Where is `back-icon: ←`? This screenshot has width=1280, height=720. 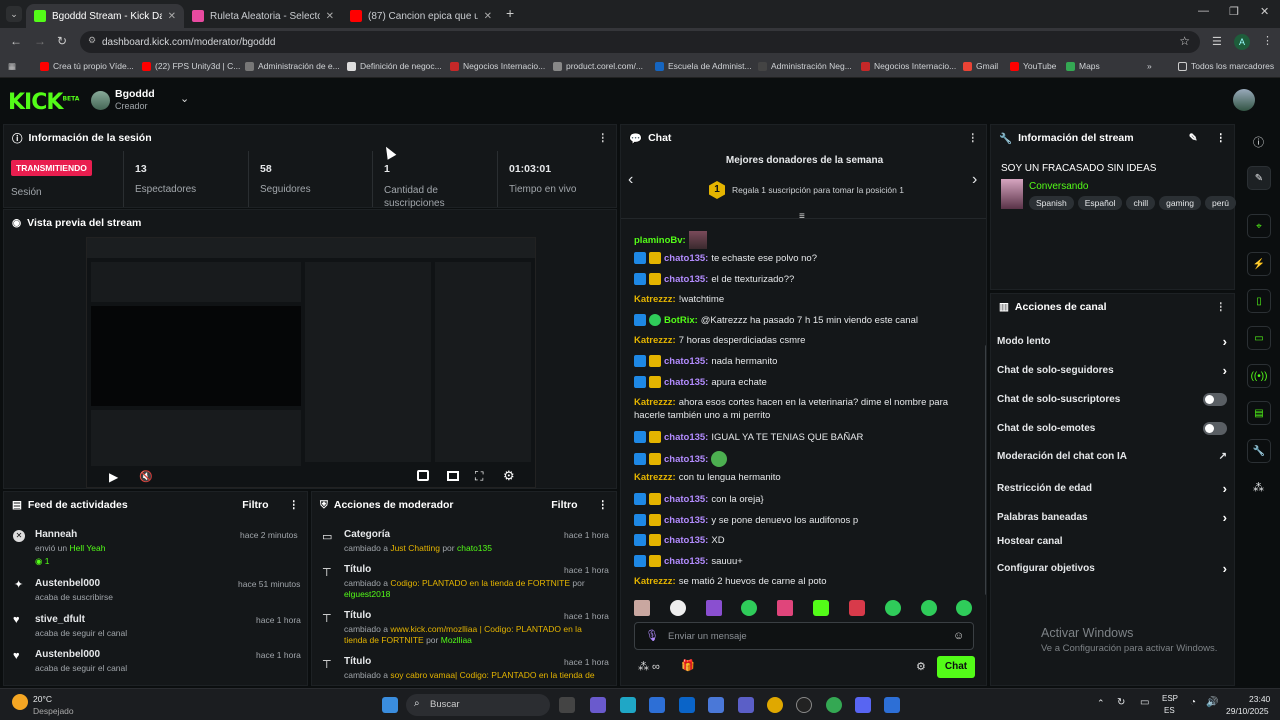
back-icon: ← is located at coordinates (16, 41).